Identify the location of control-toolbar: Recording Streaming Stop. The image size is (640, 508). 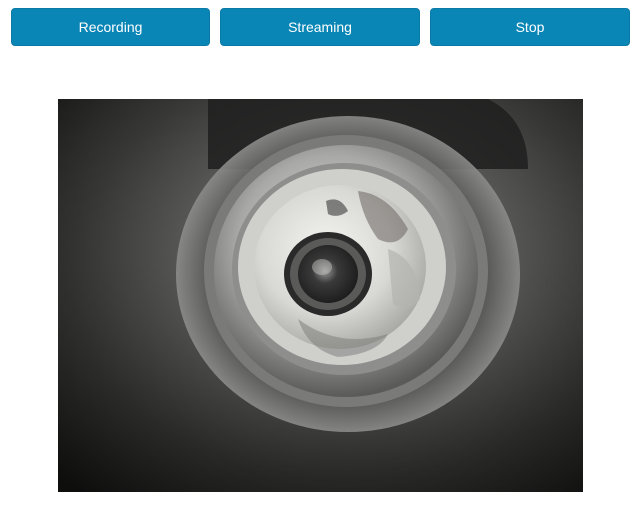
(320, 30).